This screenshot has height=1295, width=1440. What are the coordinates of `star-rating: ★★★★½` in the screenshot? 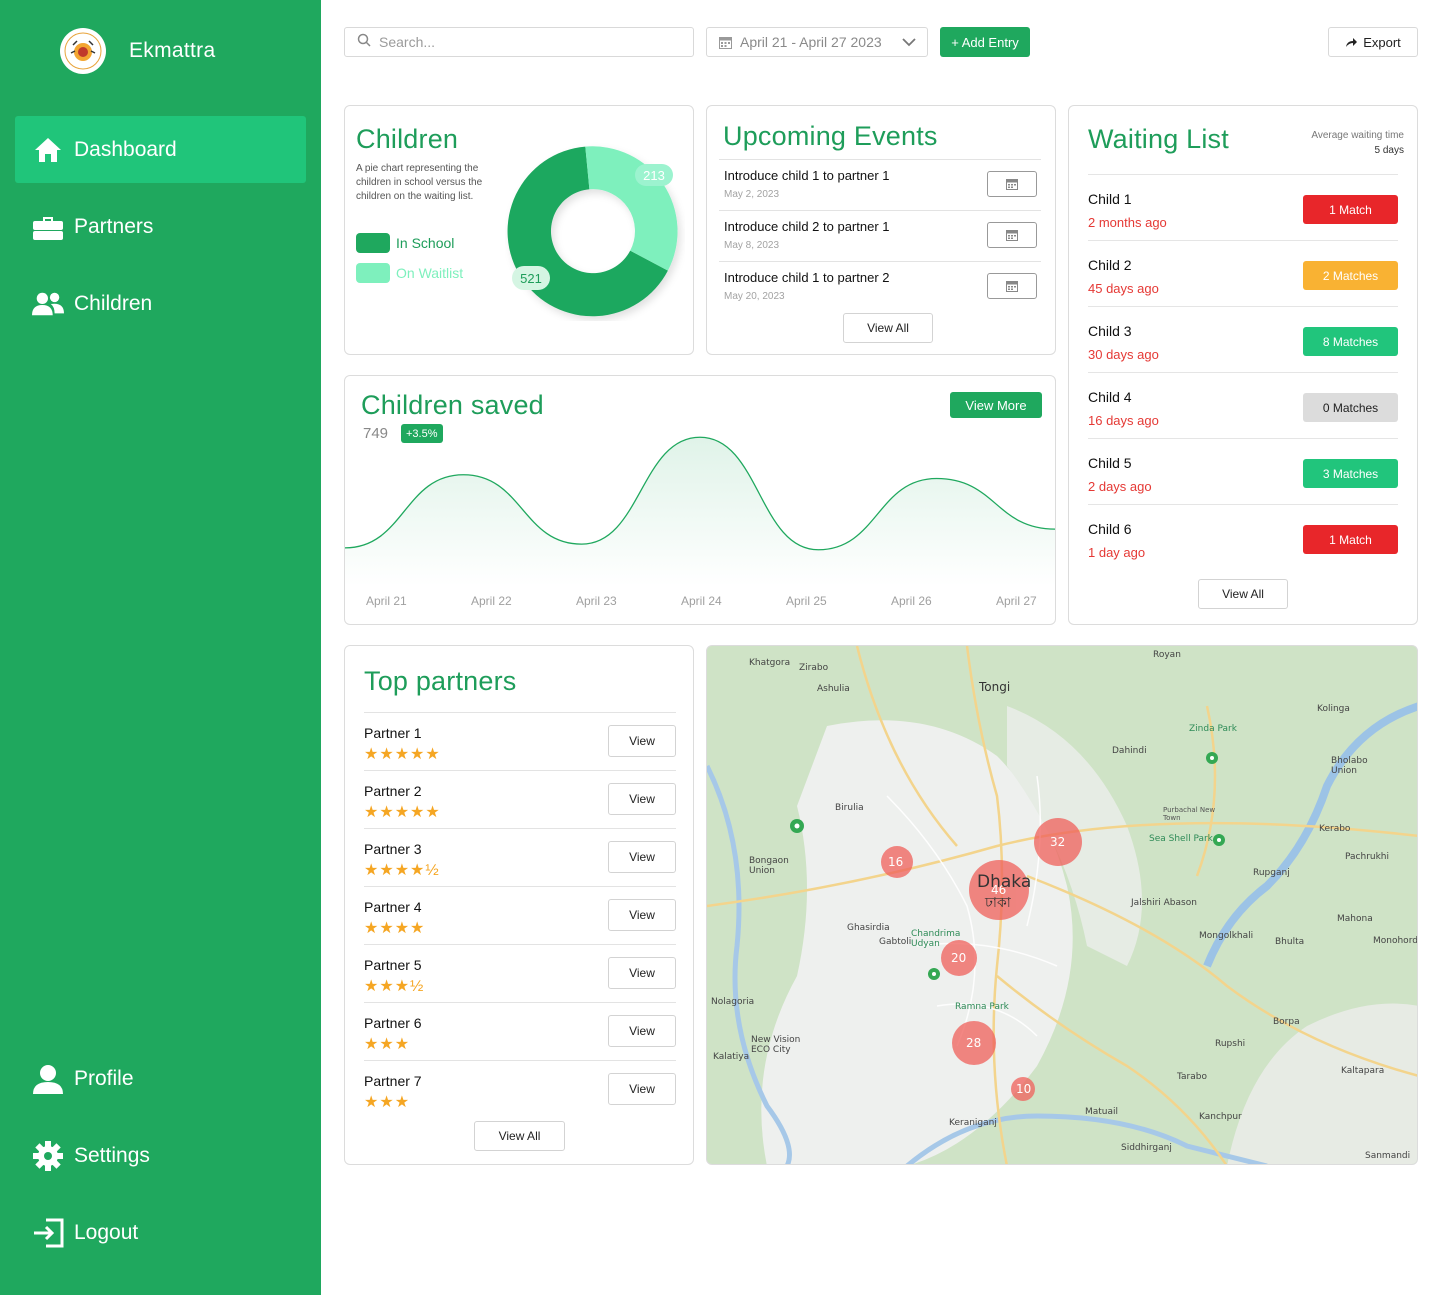 It's located at (402, 870).